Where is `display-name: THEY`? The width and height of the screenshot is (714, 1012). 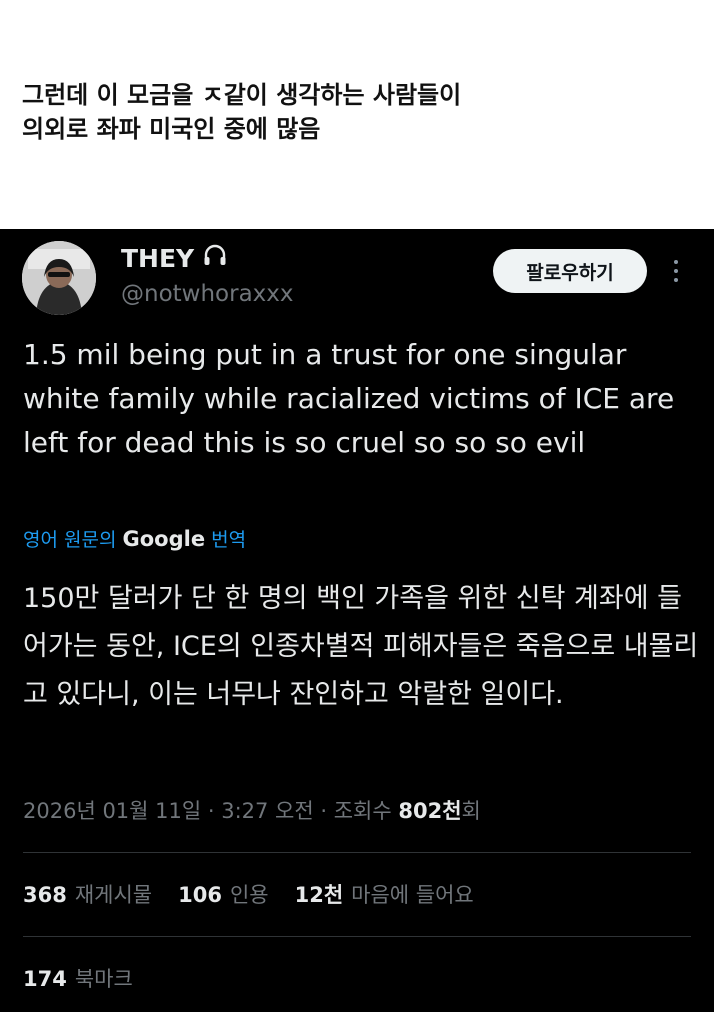 display-name: THEY is located at coordinates (174, 258).